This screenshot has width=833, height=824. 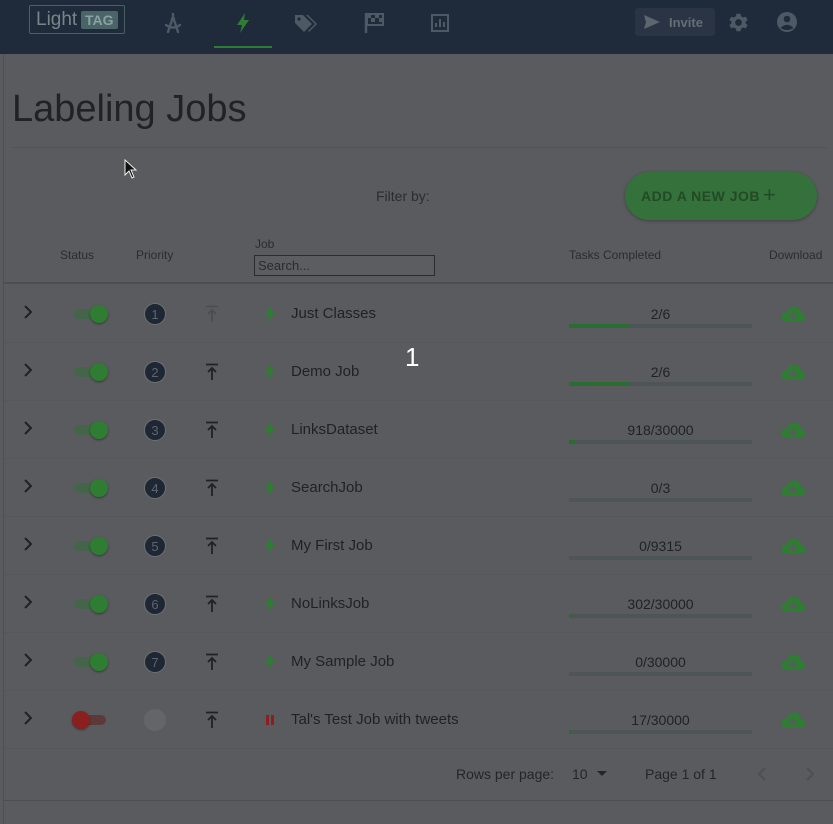 What do you see at coordinates (375, 719) in the screenshot?
I see `job-name-link: Tal's Test Job with tweets` at bounding box center [375, 719].